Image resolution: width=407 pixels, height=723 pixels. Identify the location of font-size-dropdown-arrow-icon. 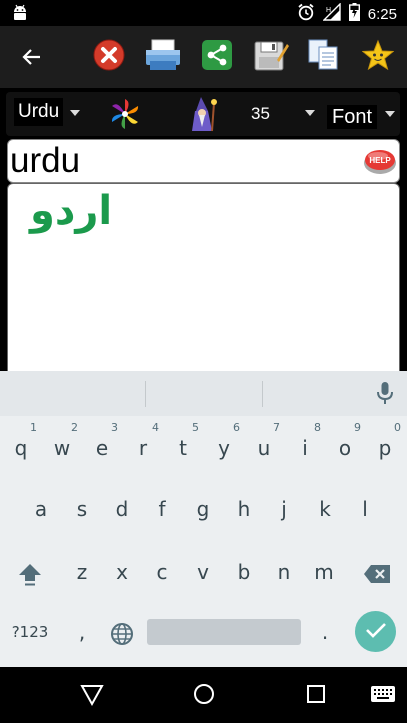
(310, 113).